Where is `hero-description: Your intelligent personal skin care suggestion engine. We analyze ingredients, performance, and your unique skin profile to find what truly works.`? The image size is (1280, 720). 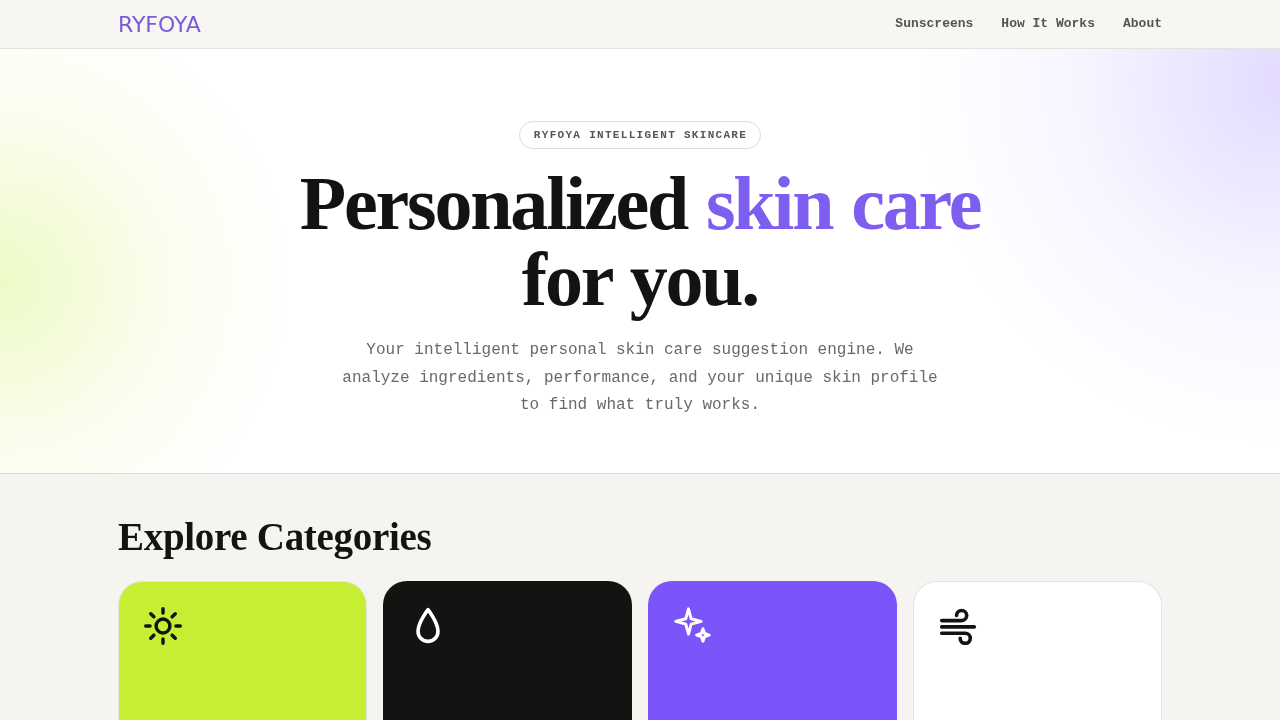
hero-description: Your intelligent personal skin care suggestion engine. We analyze ingredients, performance, and your unique skin profile to find what truly works. is located at coordinates (640, 378).